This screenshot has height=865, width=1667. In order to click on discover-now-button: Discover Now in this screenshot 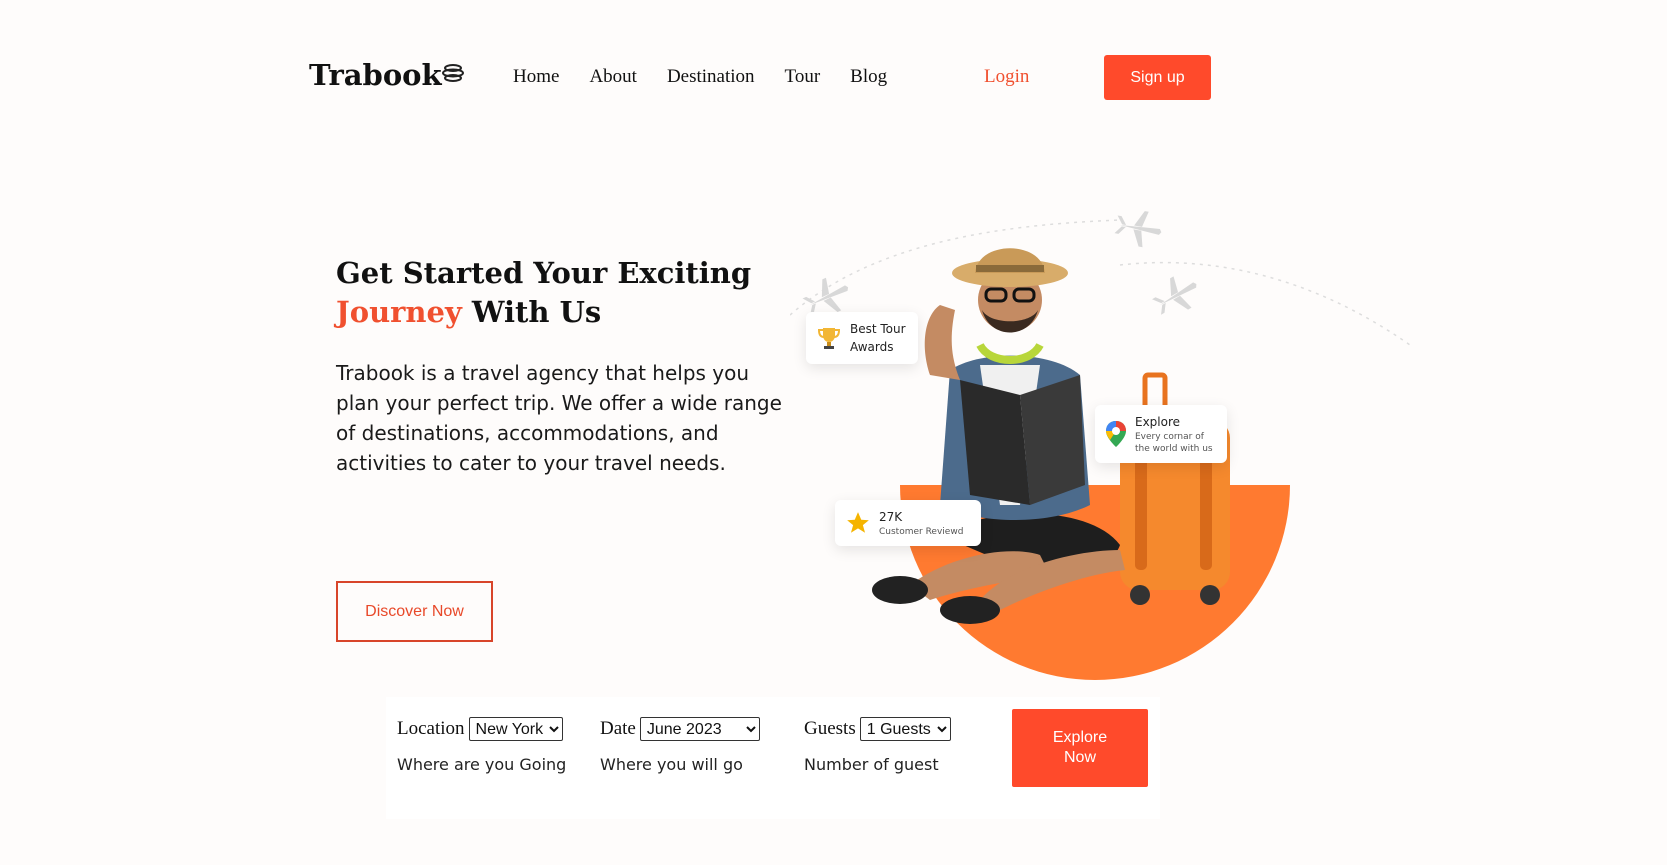, I will do `click(414, 611)`.